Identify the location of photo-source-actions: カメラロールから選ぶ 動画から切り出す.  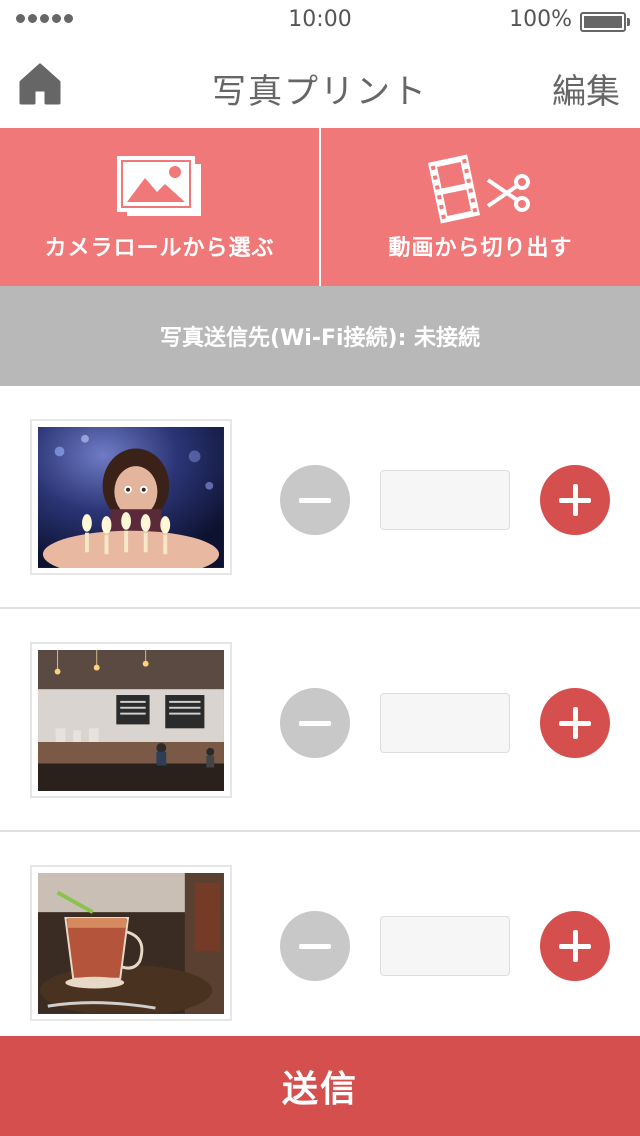
(320, 207).